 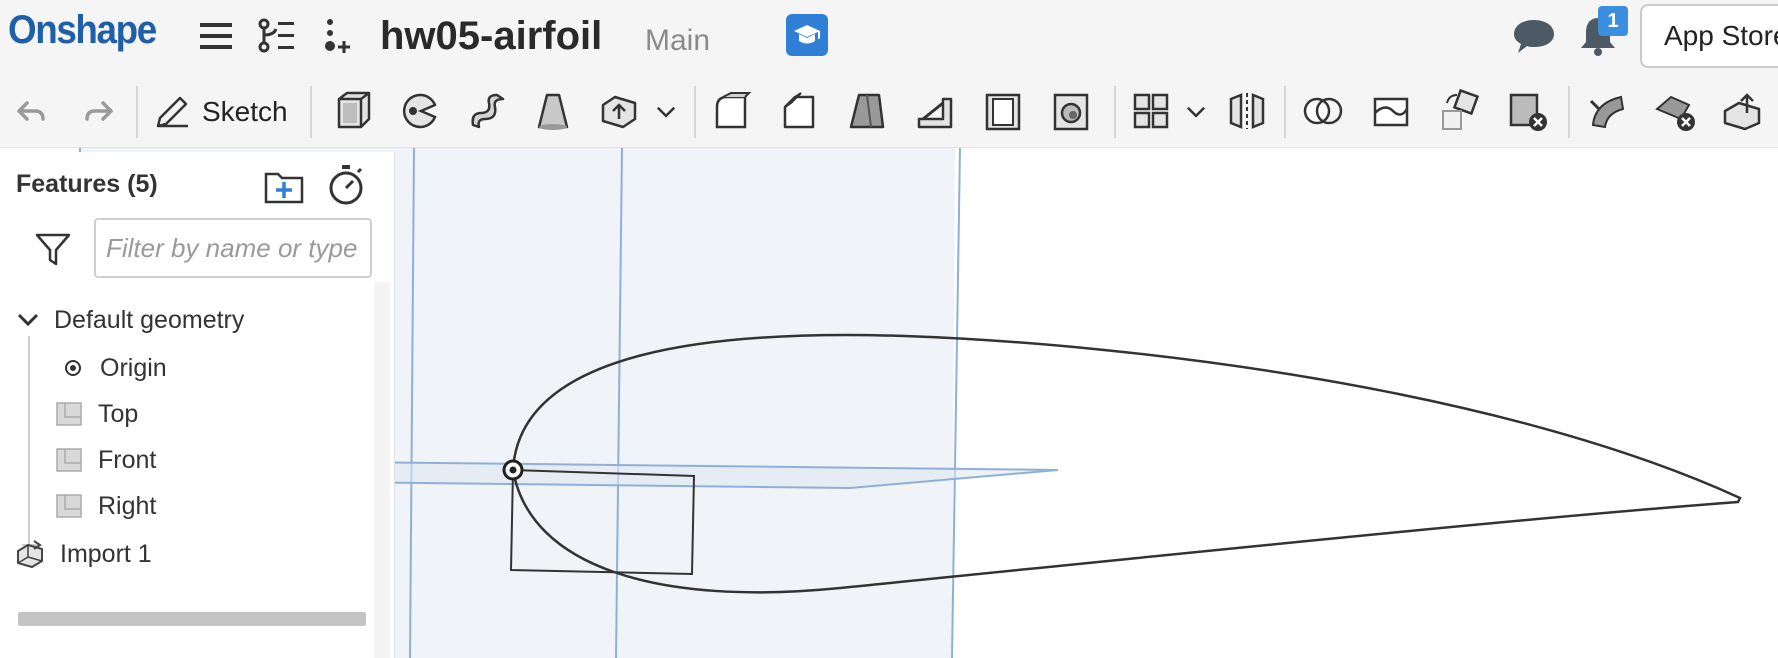 What do you see at coordinates (553, 111) in the screenshot?
I see `loft-icon` at bounding box center [553, 111].